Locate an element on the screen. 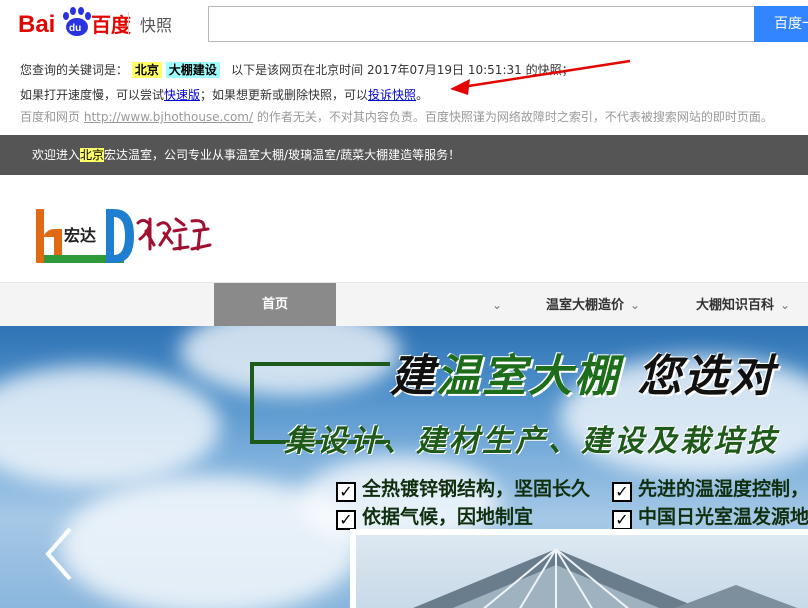 Image resolution: width=808 pixels, height=608 pixels. nav-greenhouse-knowledge: 大棚知识百科 ⌄ is located at coordinates (743, 305).